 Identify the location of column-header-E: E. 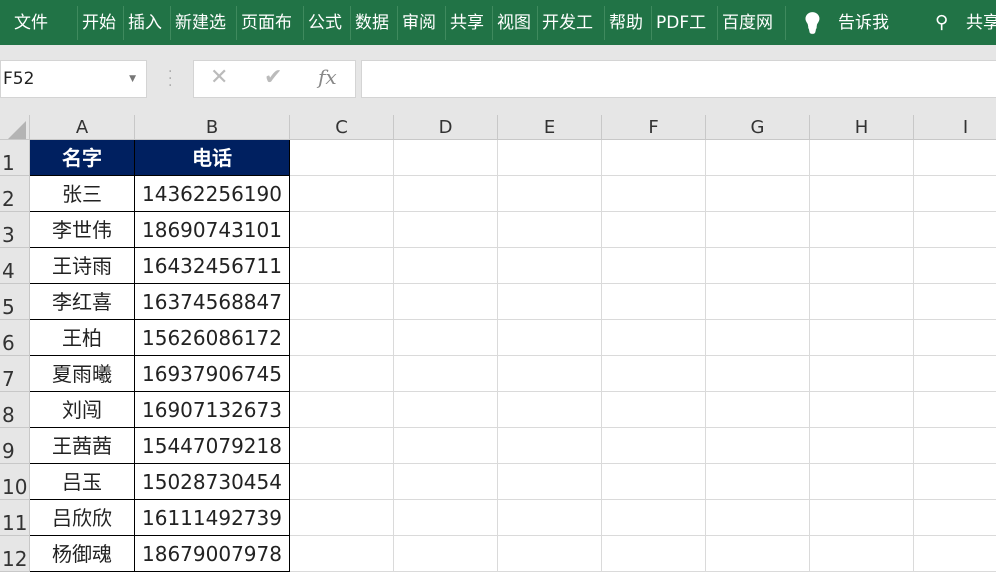
(550, 127).